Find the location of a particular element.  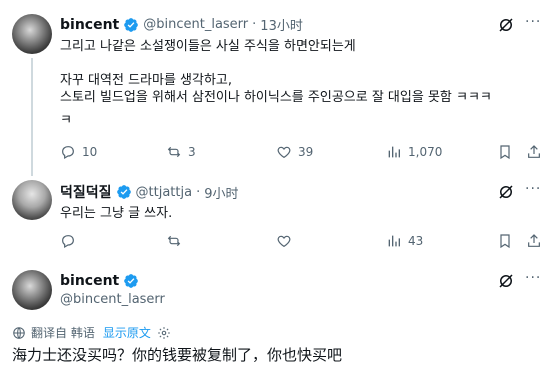

views-button: 43 is located at coordinates (404, 241).